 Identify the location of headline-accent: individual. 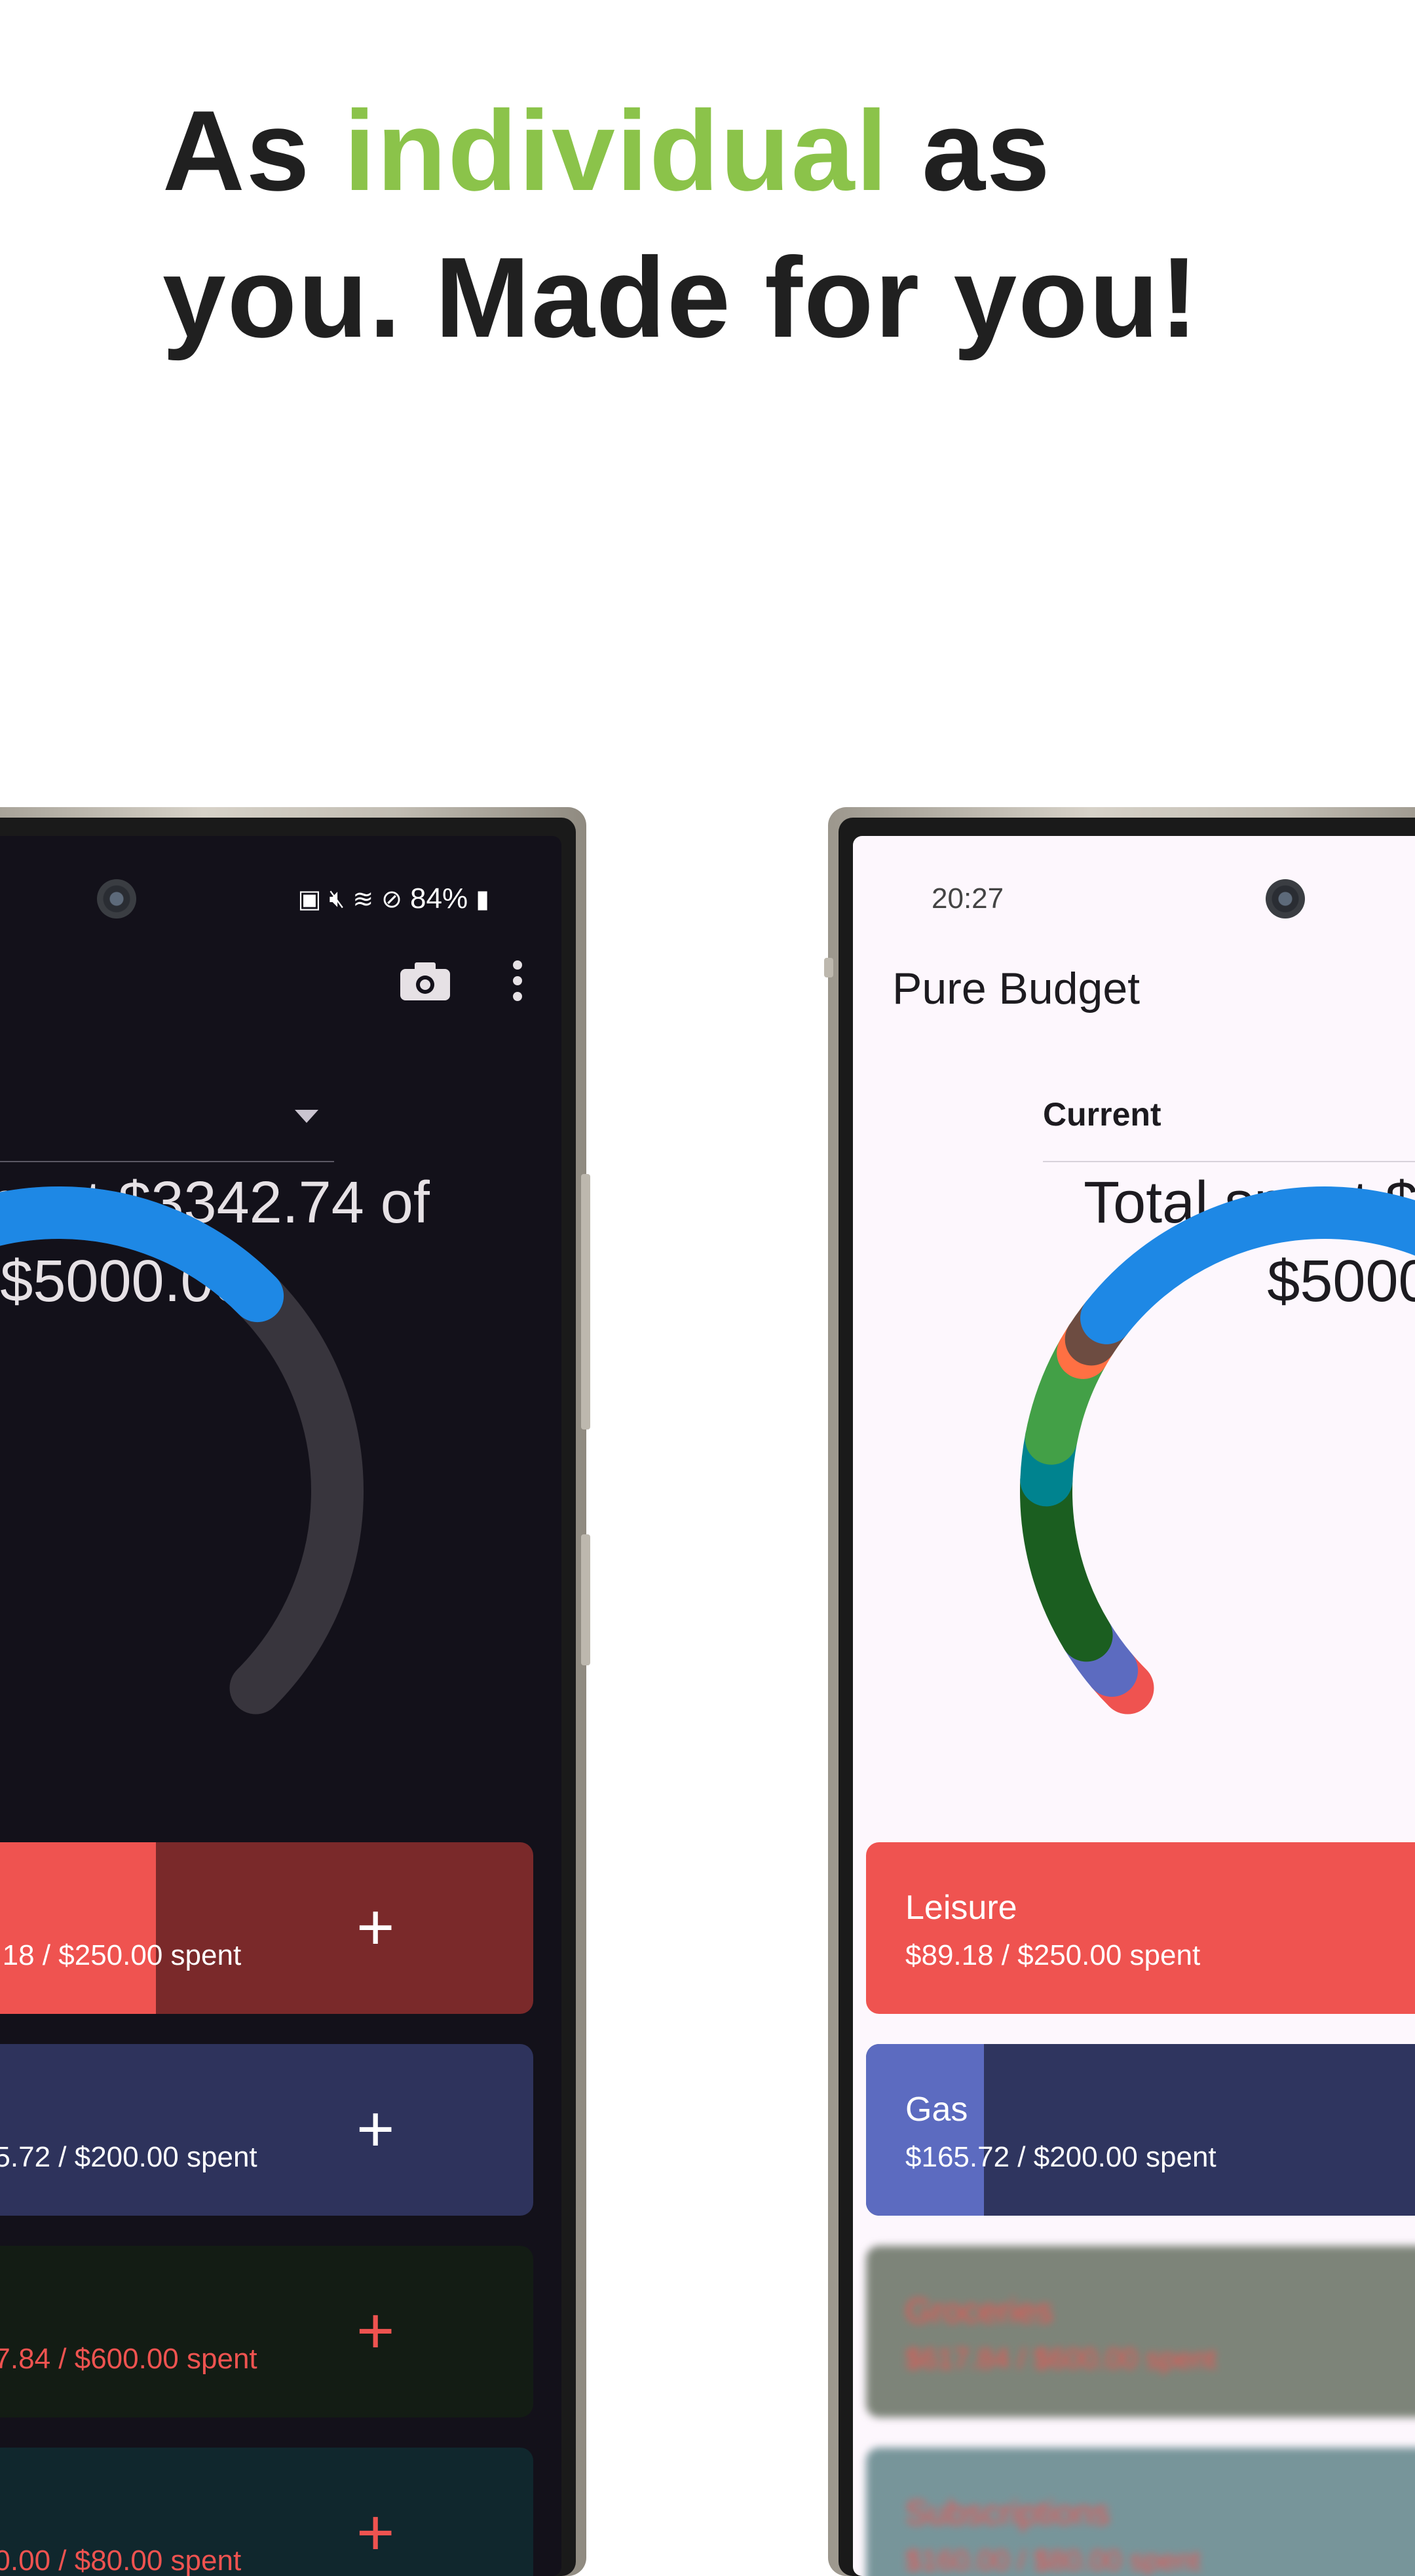
(616, 150).